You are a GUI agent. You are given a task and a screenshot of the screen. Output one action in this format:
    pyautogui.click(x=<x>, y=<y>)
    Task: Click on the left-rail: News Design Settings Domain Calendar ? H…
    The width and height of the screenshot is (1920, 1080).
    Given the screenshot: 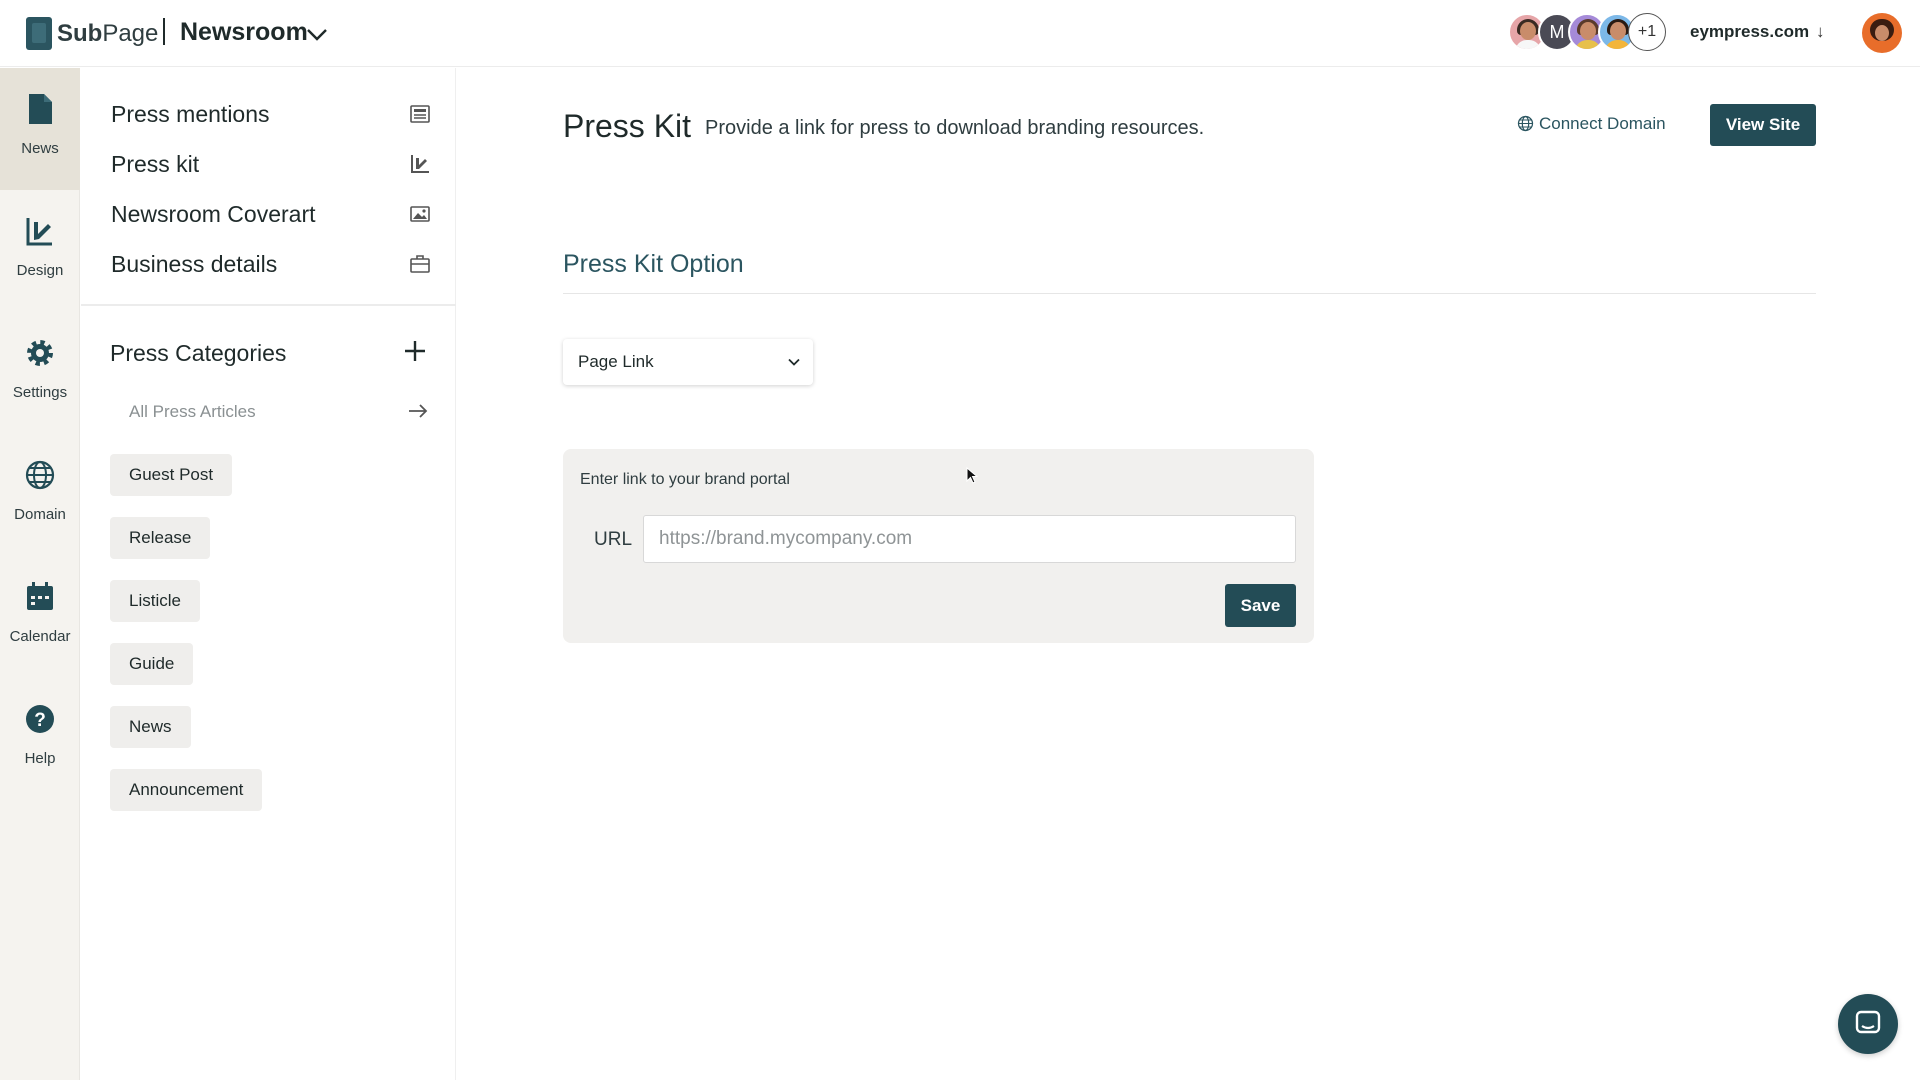 What is the action you would take?
    pyautogui.click(x=40, y=574)
    